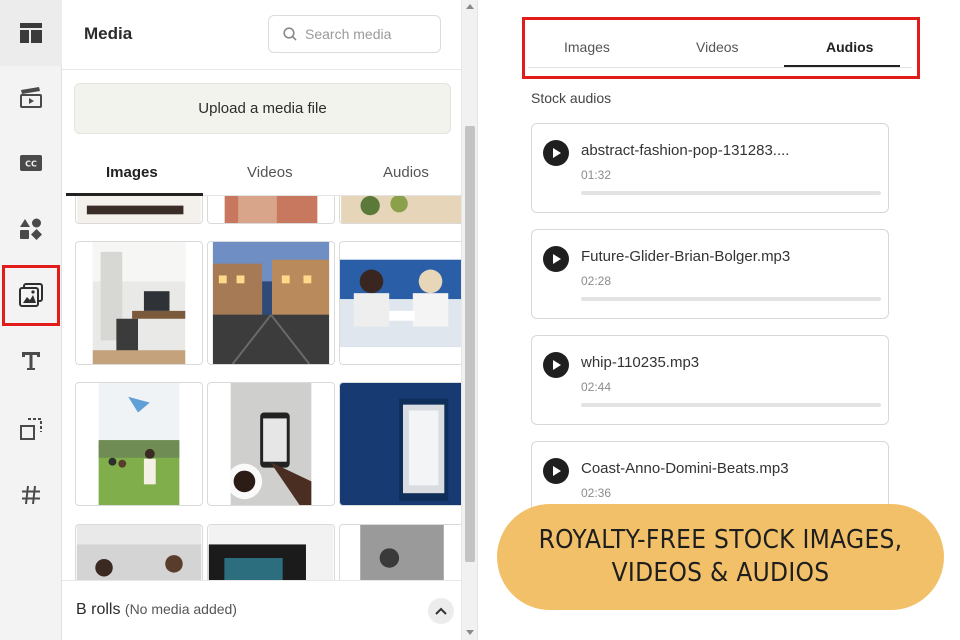  I want to click on tab-audios: Audios, so click(406, 172).